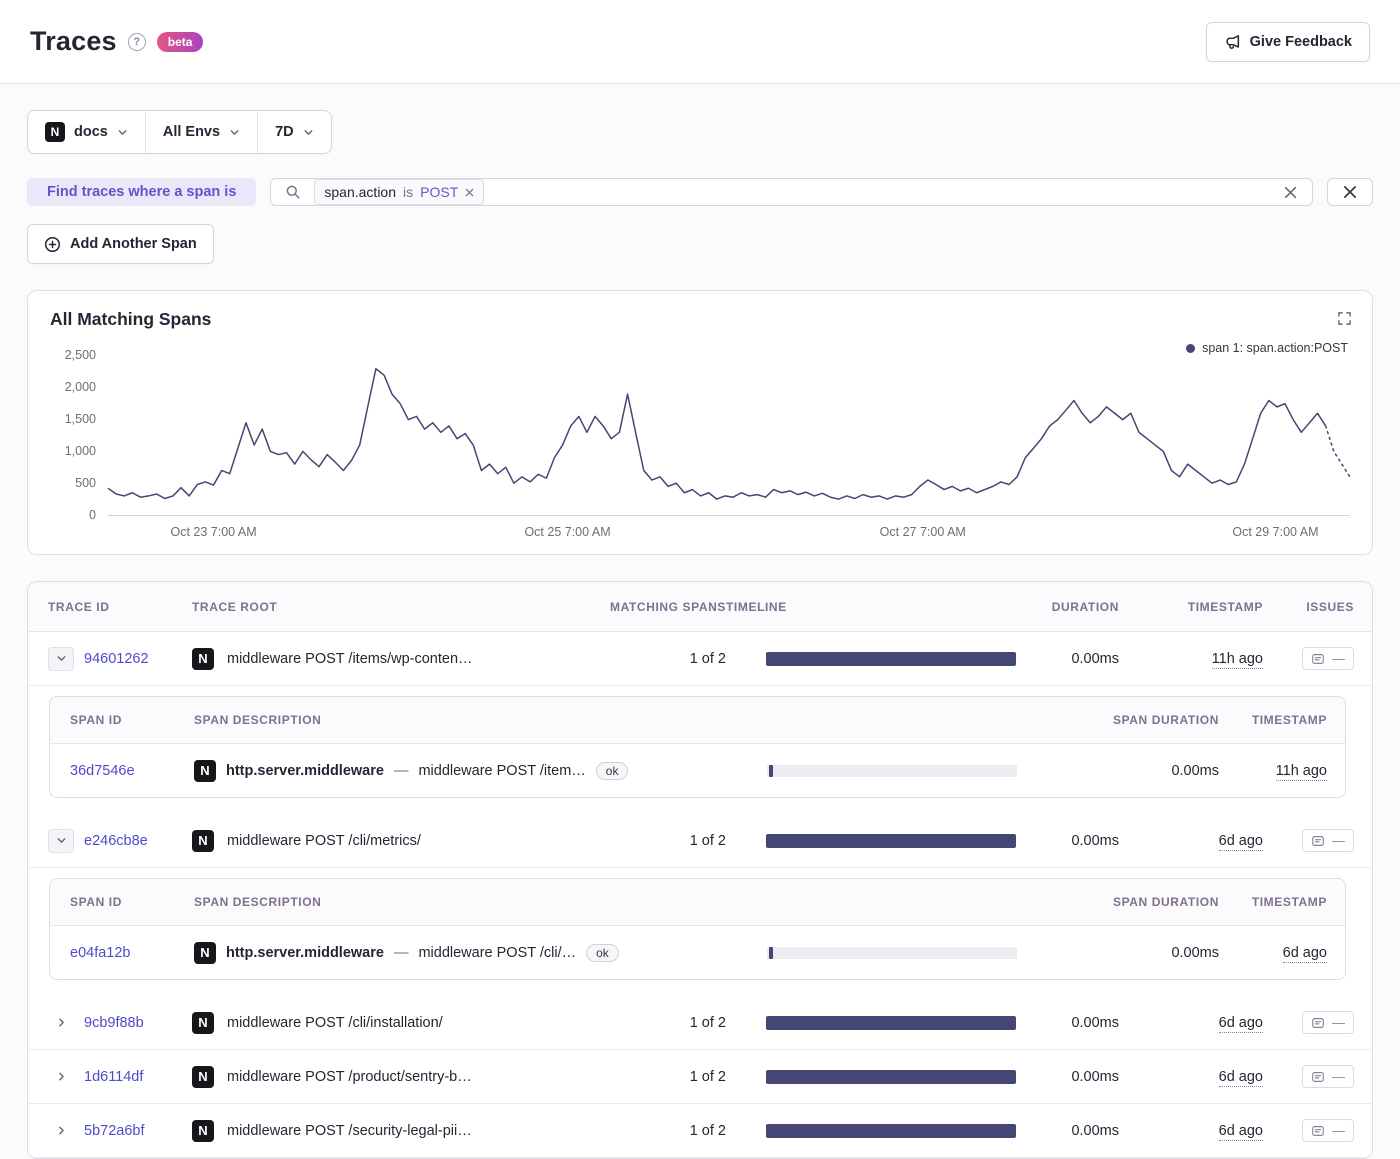 This screenshot has width=1400, height=1159. I want to click on span-timestamp: 11h ago, so click(1273, 771).